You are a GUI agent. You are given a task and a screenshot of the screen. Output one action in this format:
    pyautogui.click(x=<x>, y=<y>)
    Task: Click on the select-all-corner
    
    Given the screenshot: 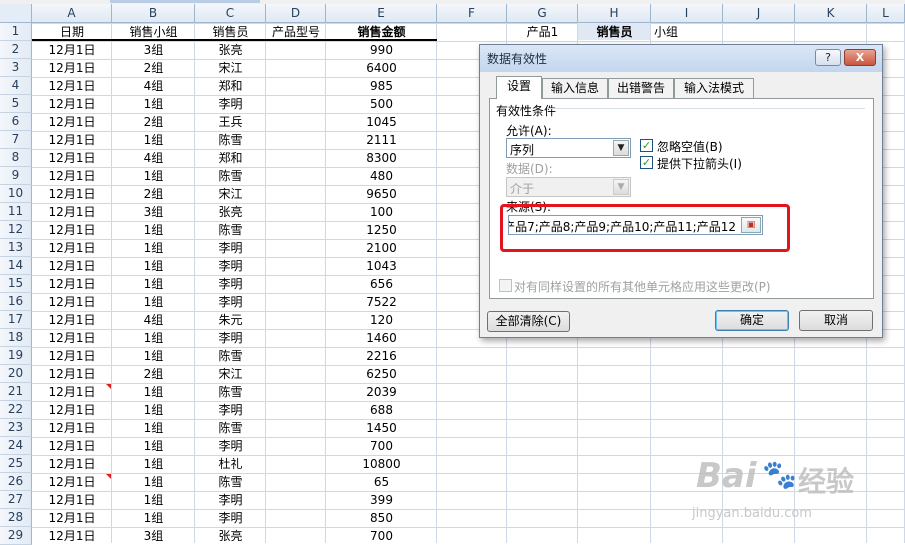 What is the action you would take?
    pyautogui.click(x=16, y=13)
    